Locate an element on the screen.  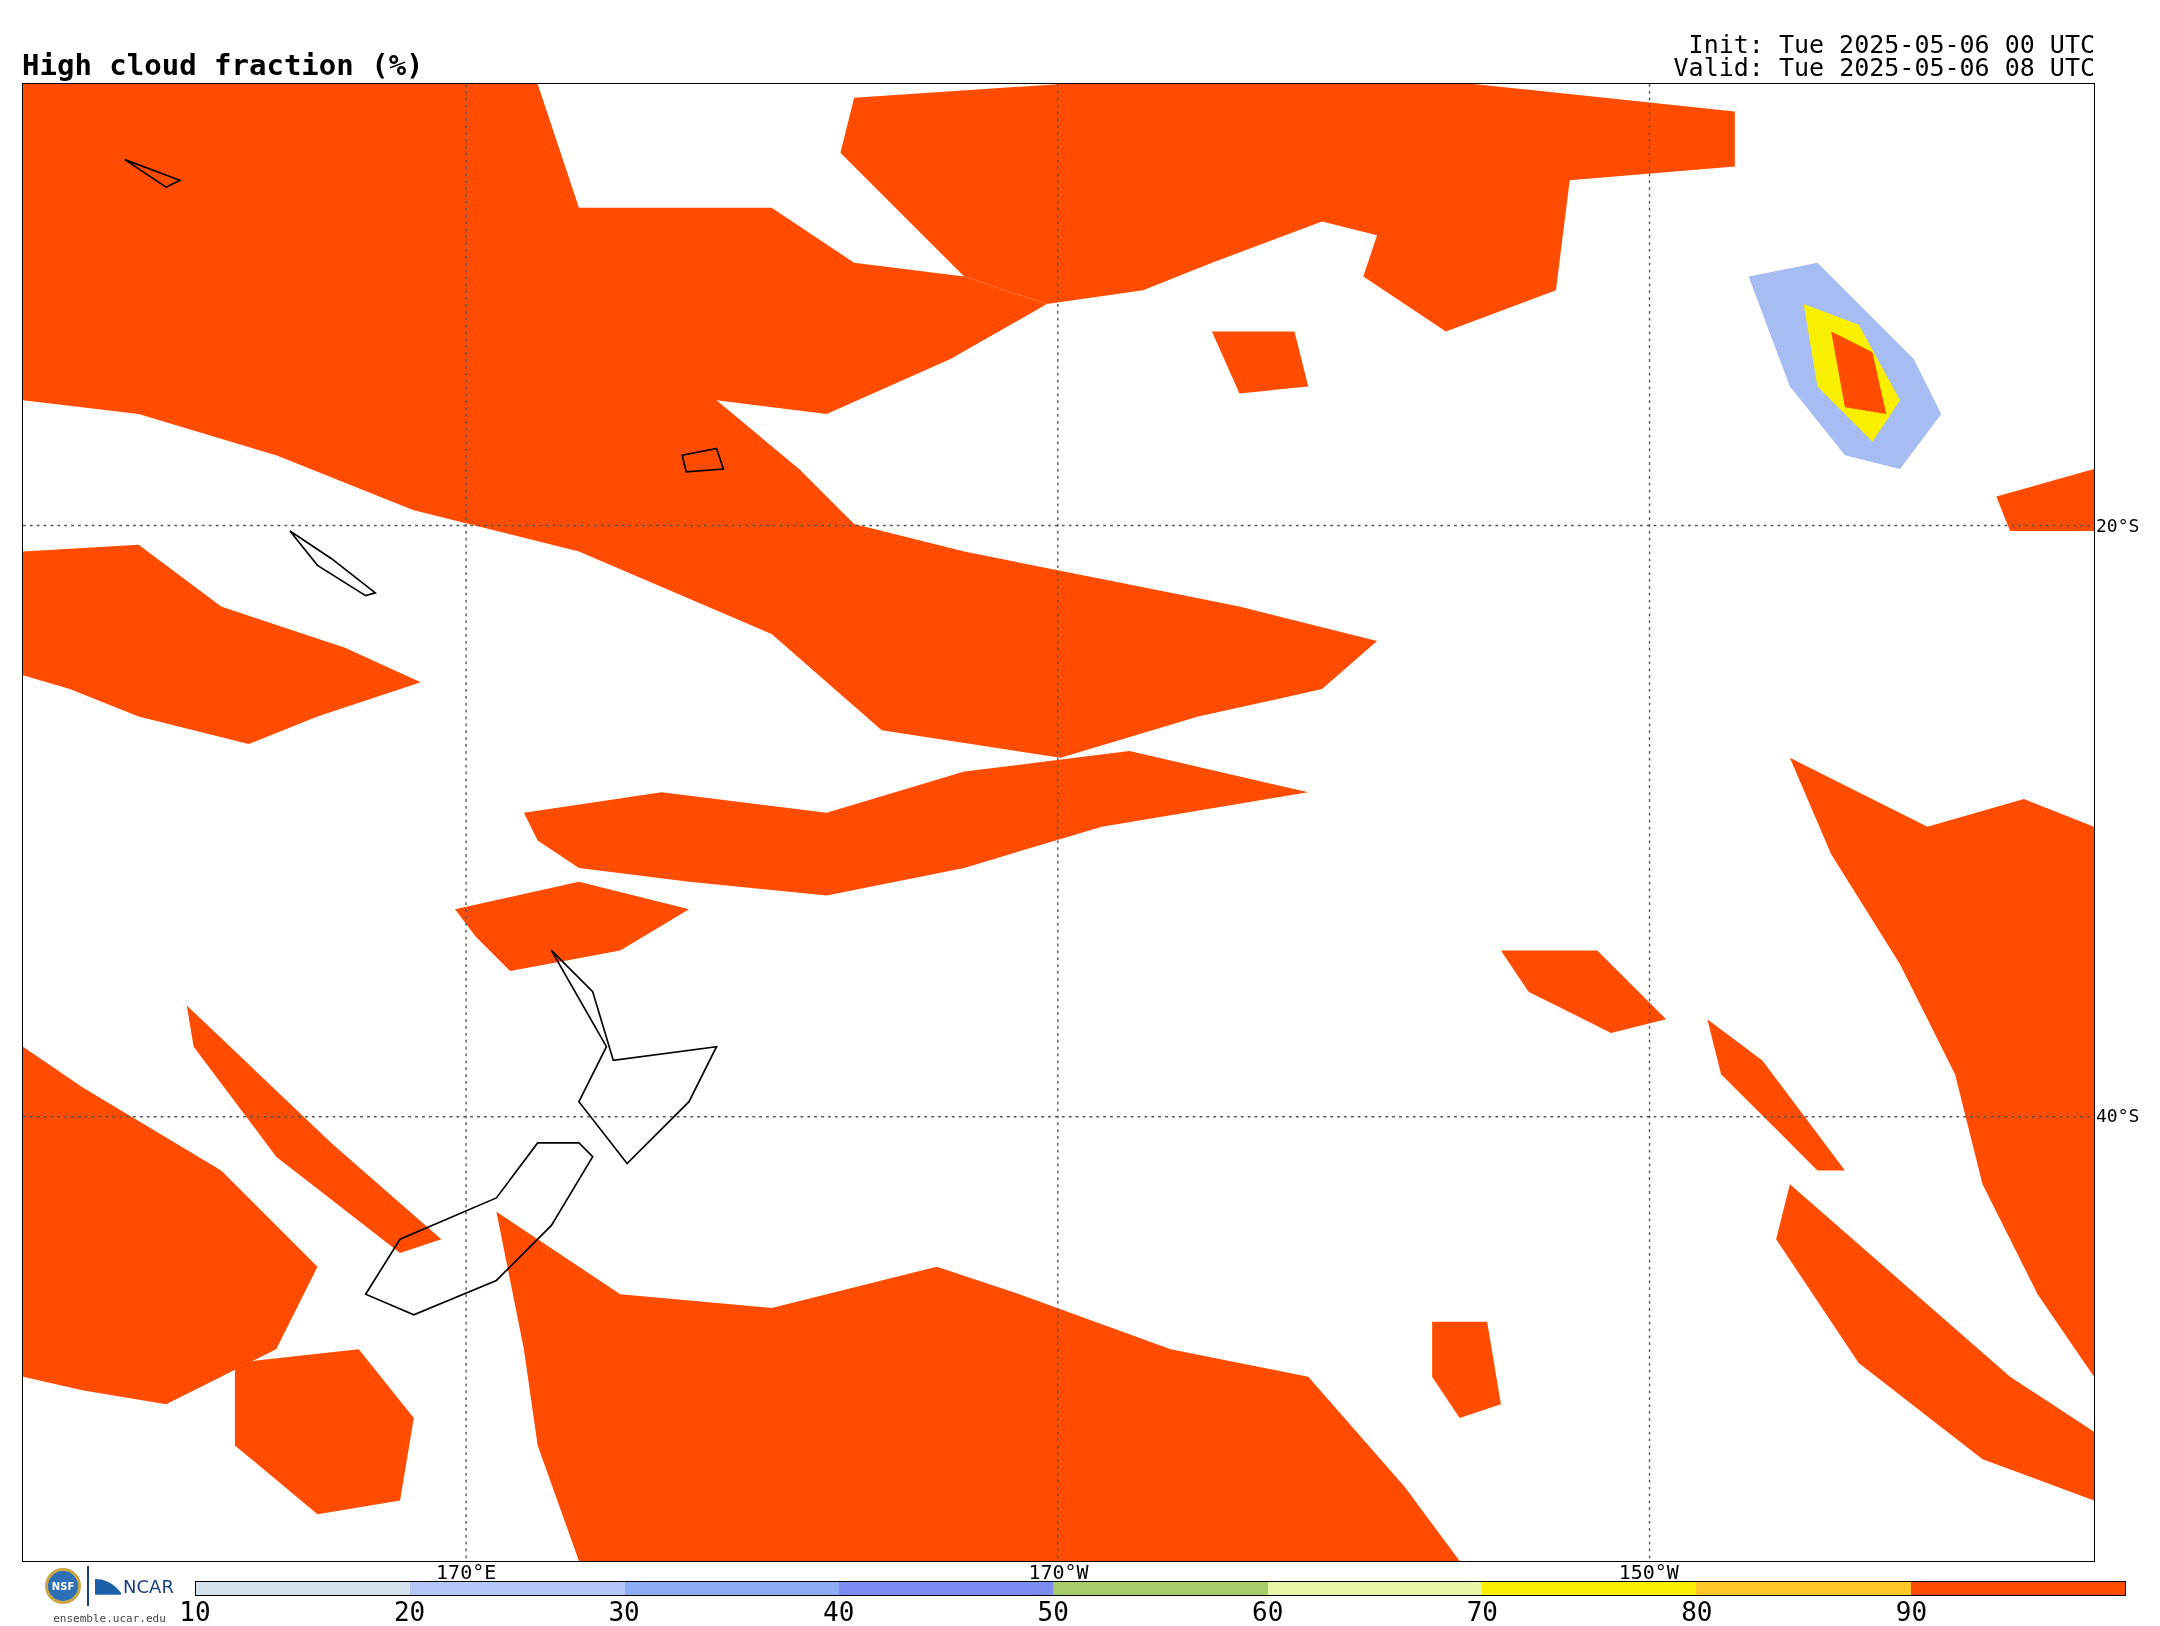
colorbar-tick-label: 90 is located at coordinates (1911, 1612).